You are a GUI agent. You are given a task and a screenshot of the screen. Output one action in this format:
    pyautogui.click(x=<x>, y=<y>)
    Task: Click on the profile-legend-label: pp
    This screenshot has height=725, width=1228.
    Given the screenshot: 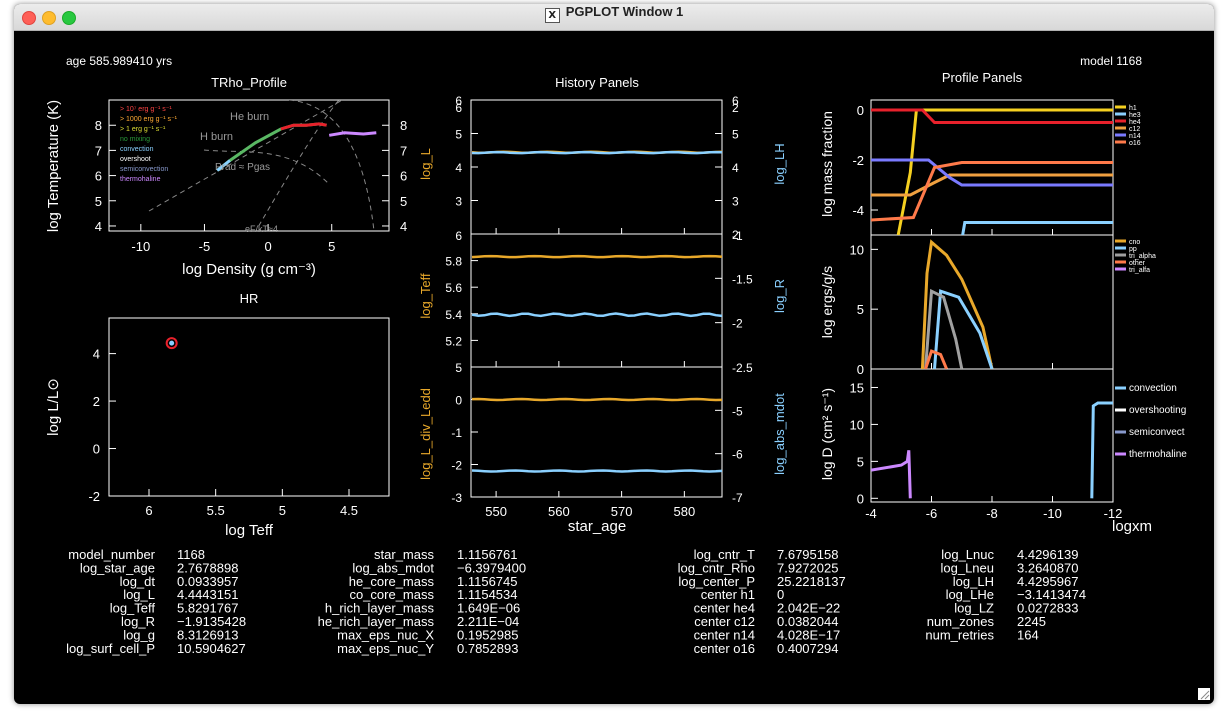 What is the action you would take?
    pyautogui.click(x=1133, y=249)
    